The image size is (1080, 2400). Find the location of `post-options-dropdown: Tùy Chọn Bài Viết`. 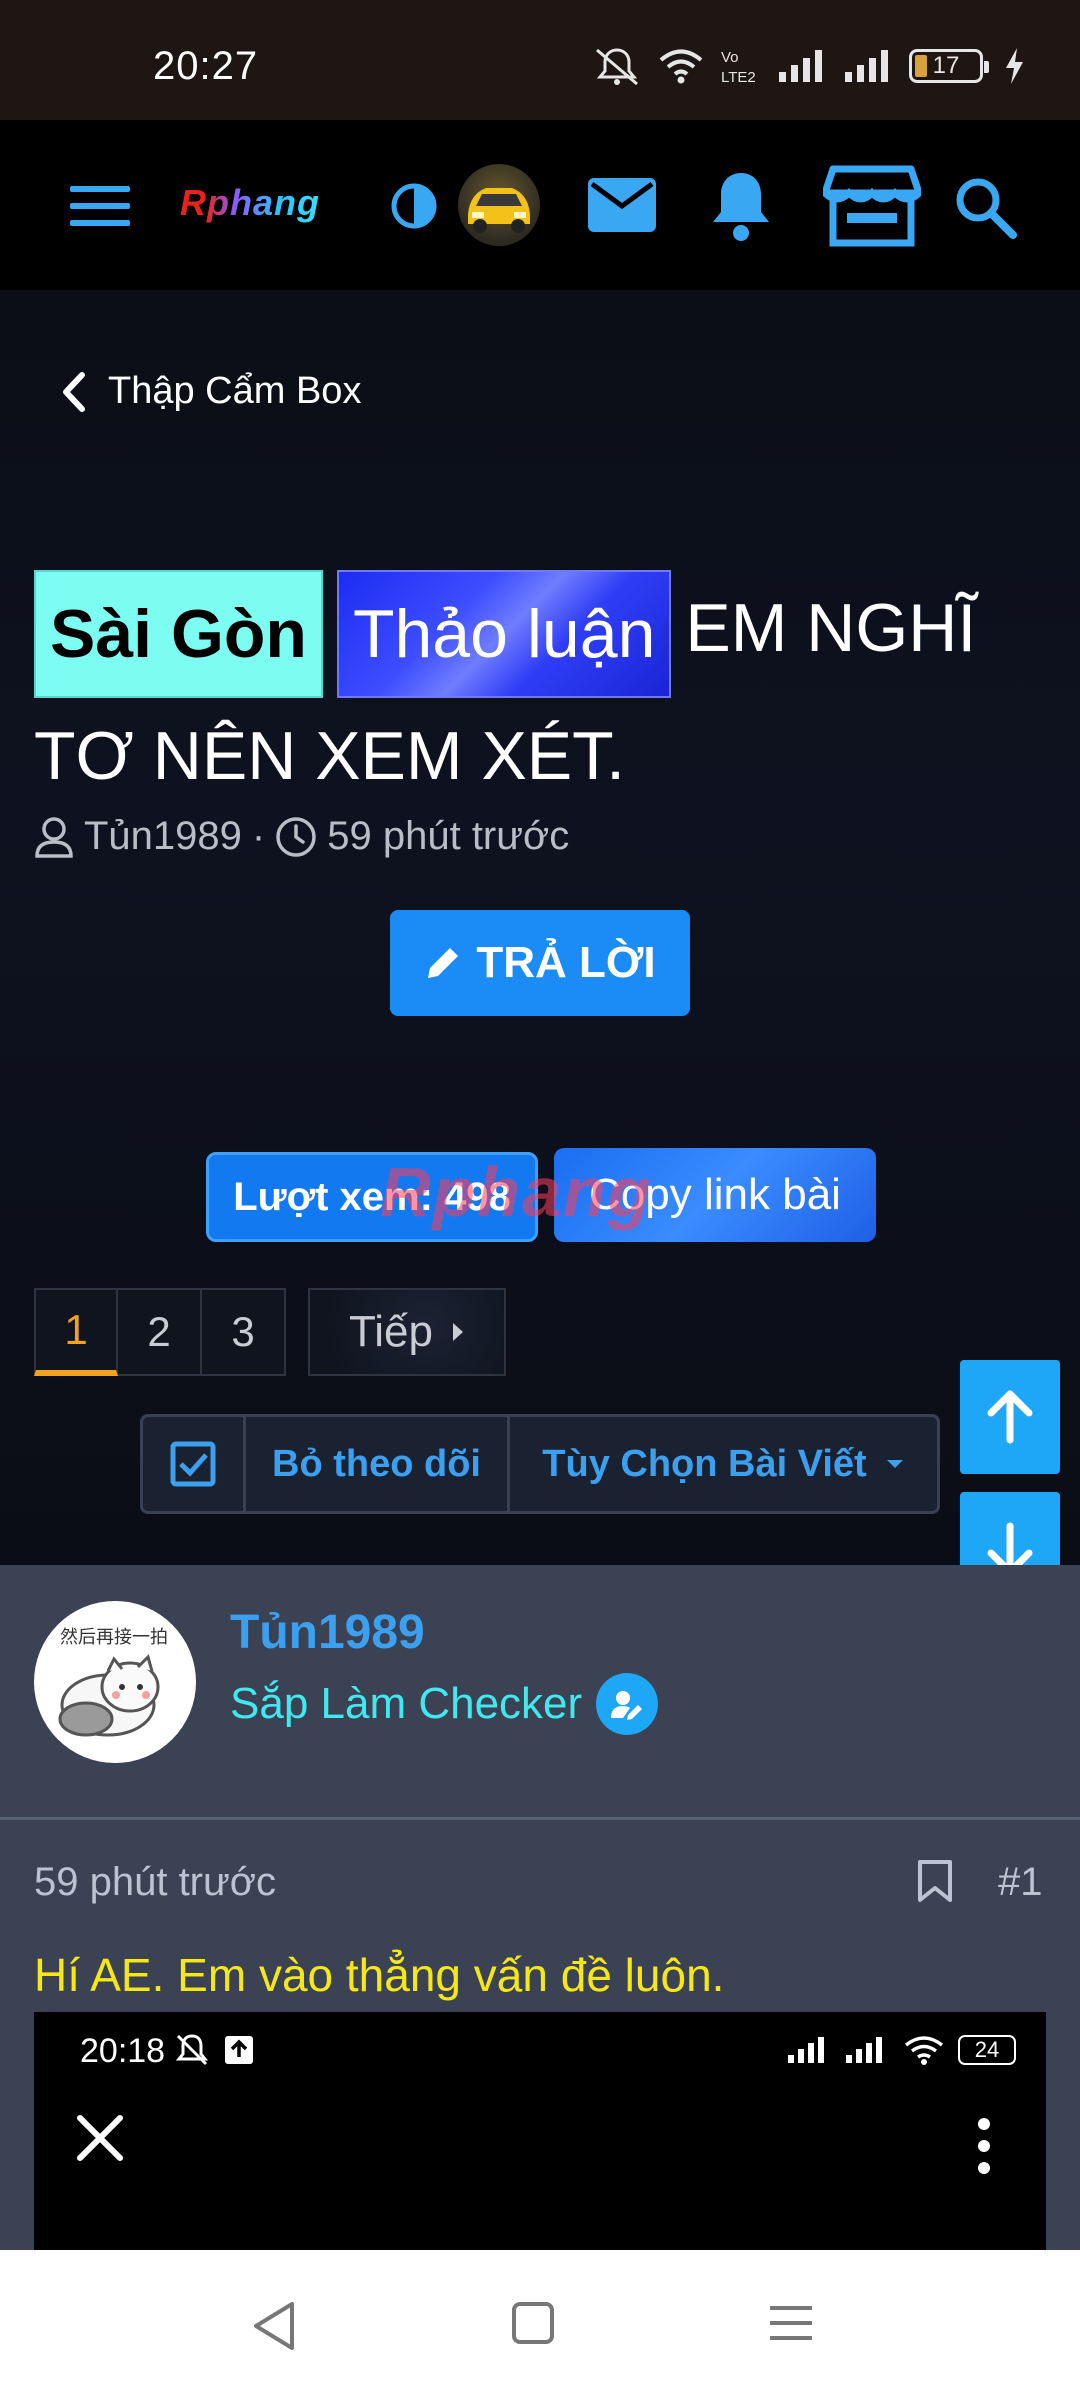

post-options-dropdown: Tùy Chọn Bài Viết is located at coordinates (722, 1464).